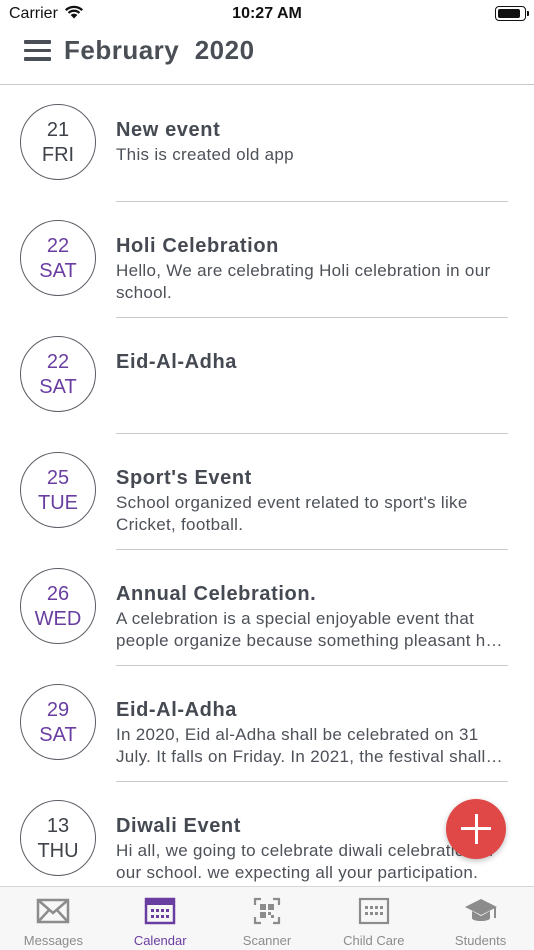 The width and height of the screenshot is (534, 950). I want to click on event-weekday: WED, so click(58, 619).